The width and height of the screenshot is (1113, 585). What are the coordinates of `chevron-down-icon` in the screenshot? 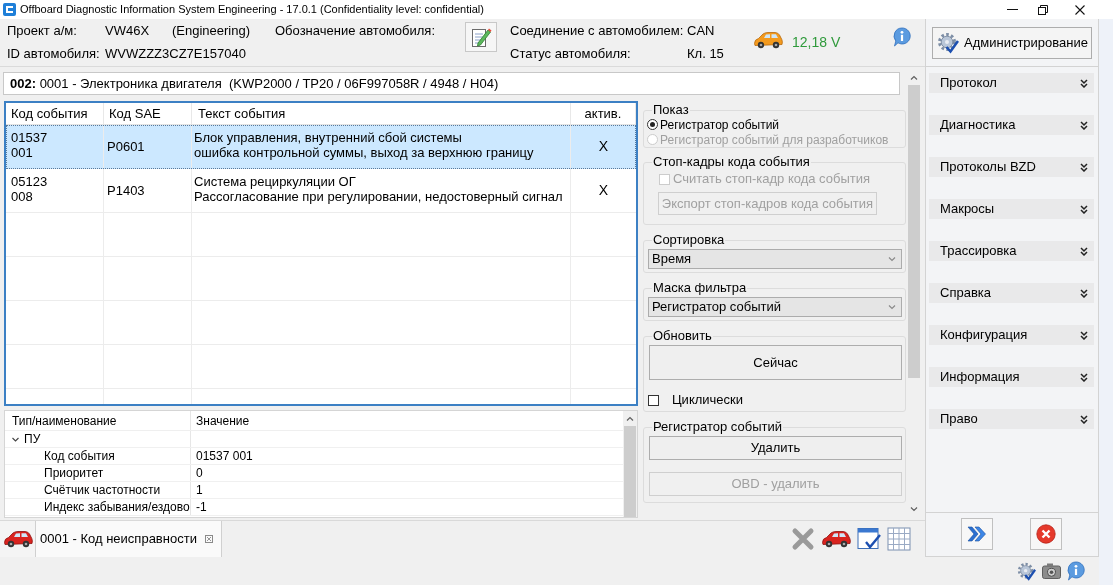 It's located at (15, 439).